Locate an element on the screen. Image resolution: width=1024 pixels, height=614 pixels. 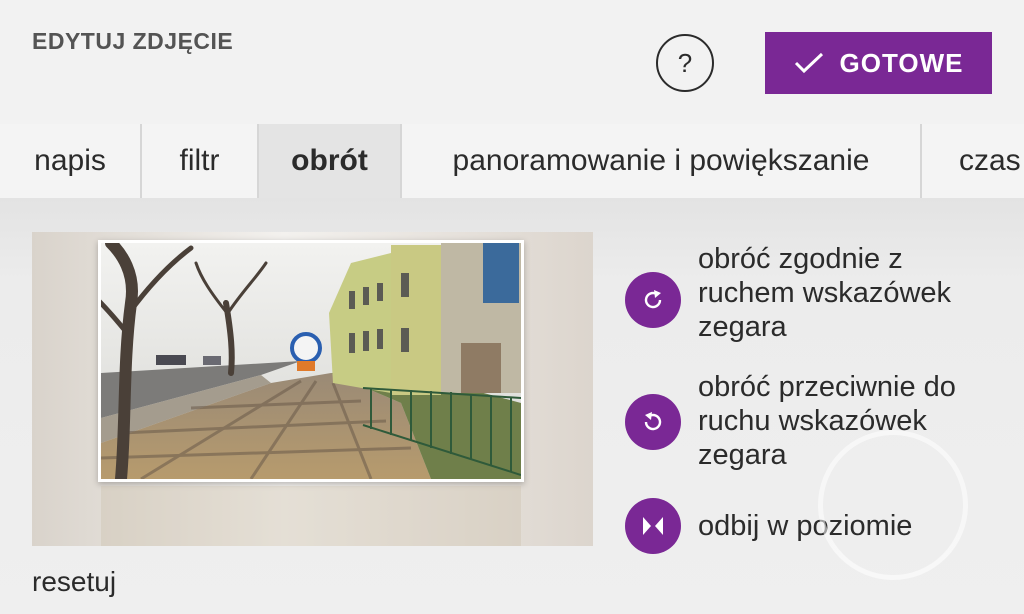
flip-horizontal-icon is located at coordinates (653, 526).